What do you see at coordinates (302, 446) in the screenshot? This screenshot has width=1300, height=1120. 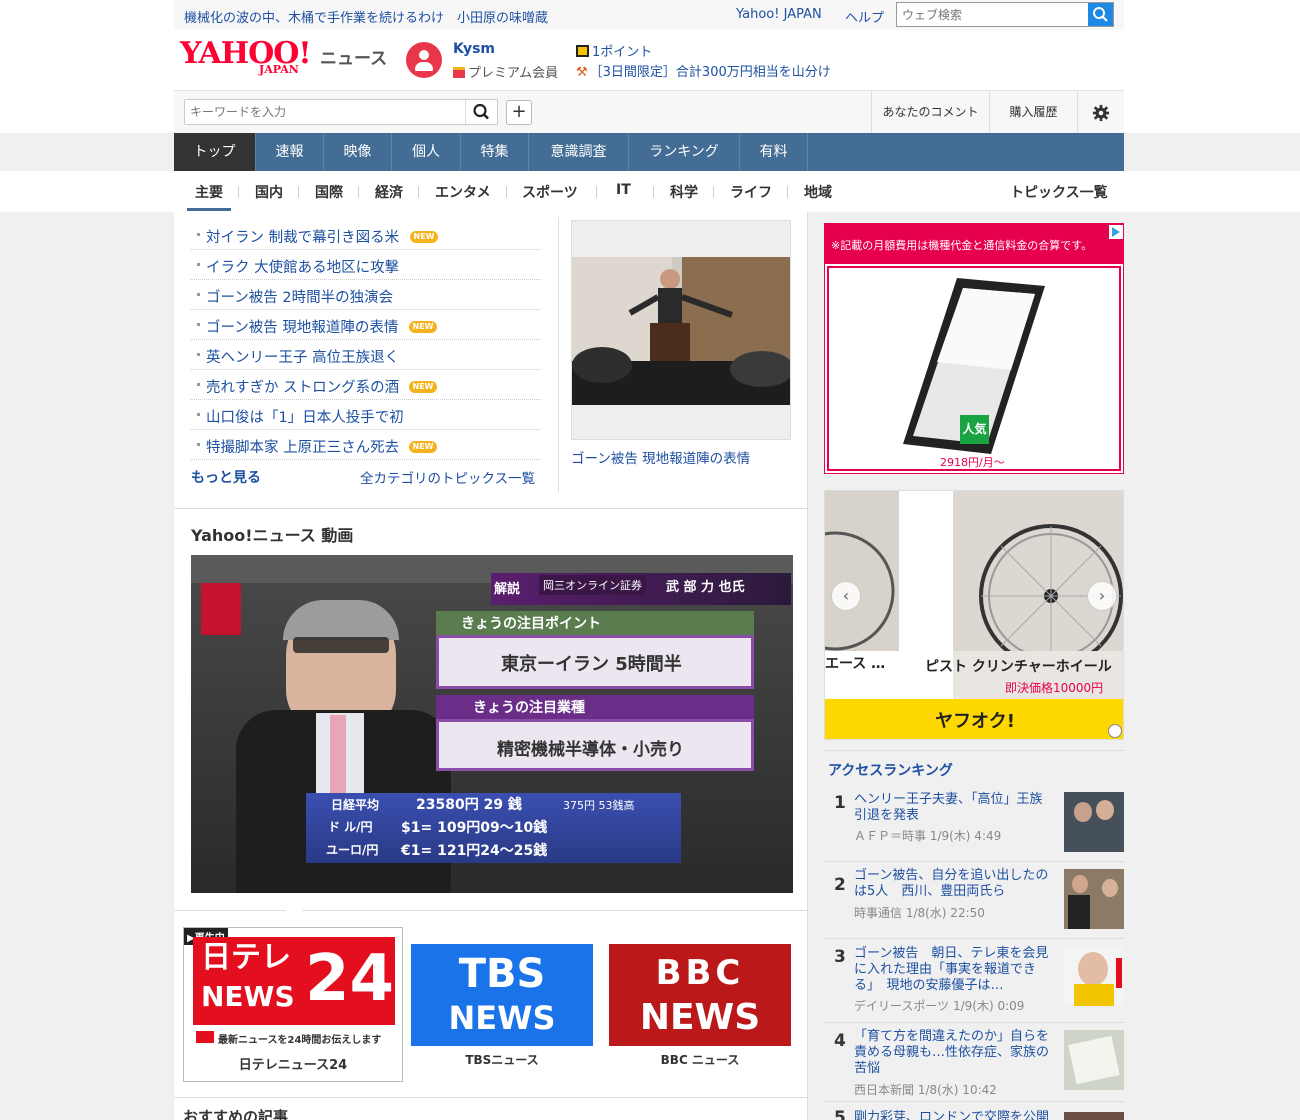 I see `topic-title: 特撮脚本家 上原正三さん死去` at bounding box center [302, 446].